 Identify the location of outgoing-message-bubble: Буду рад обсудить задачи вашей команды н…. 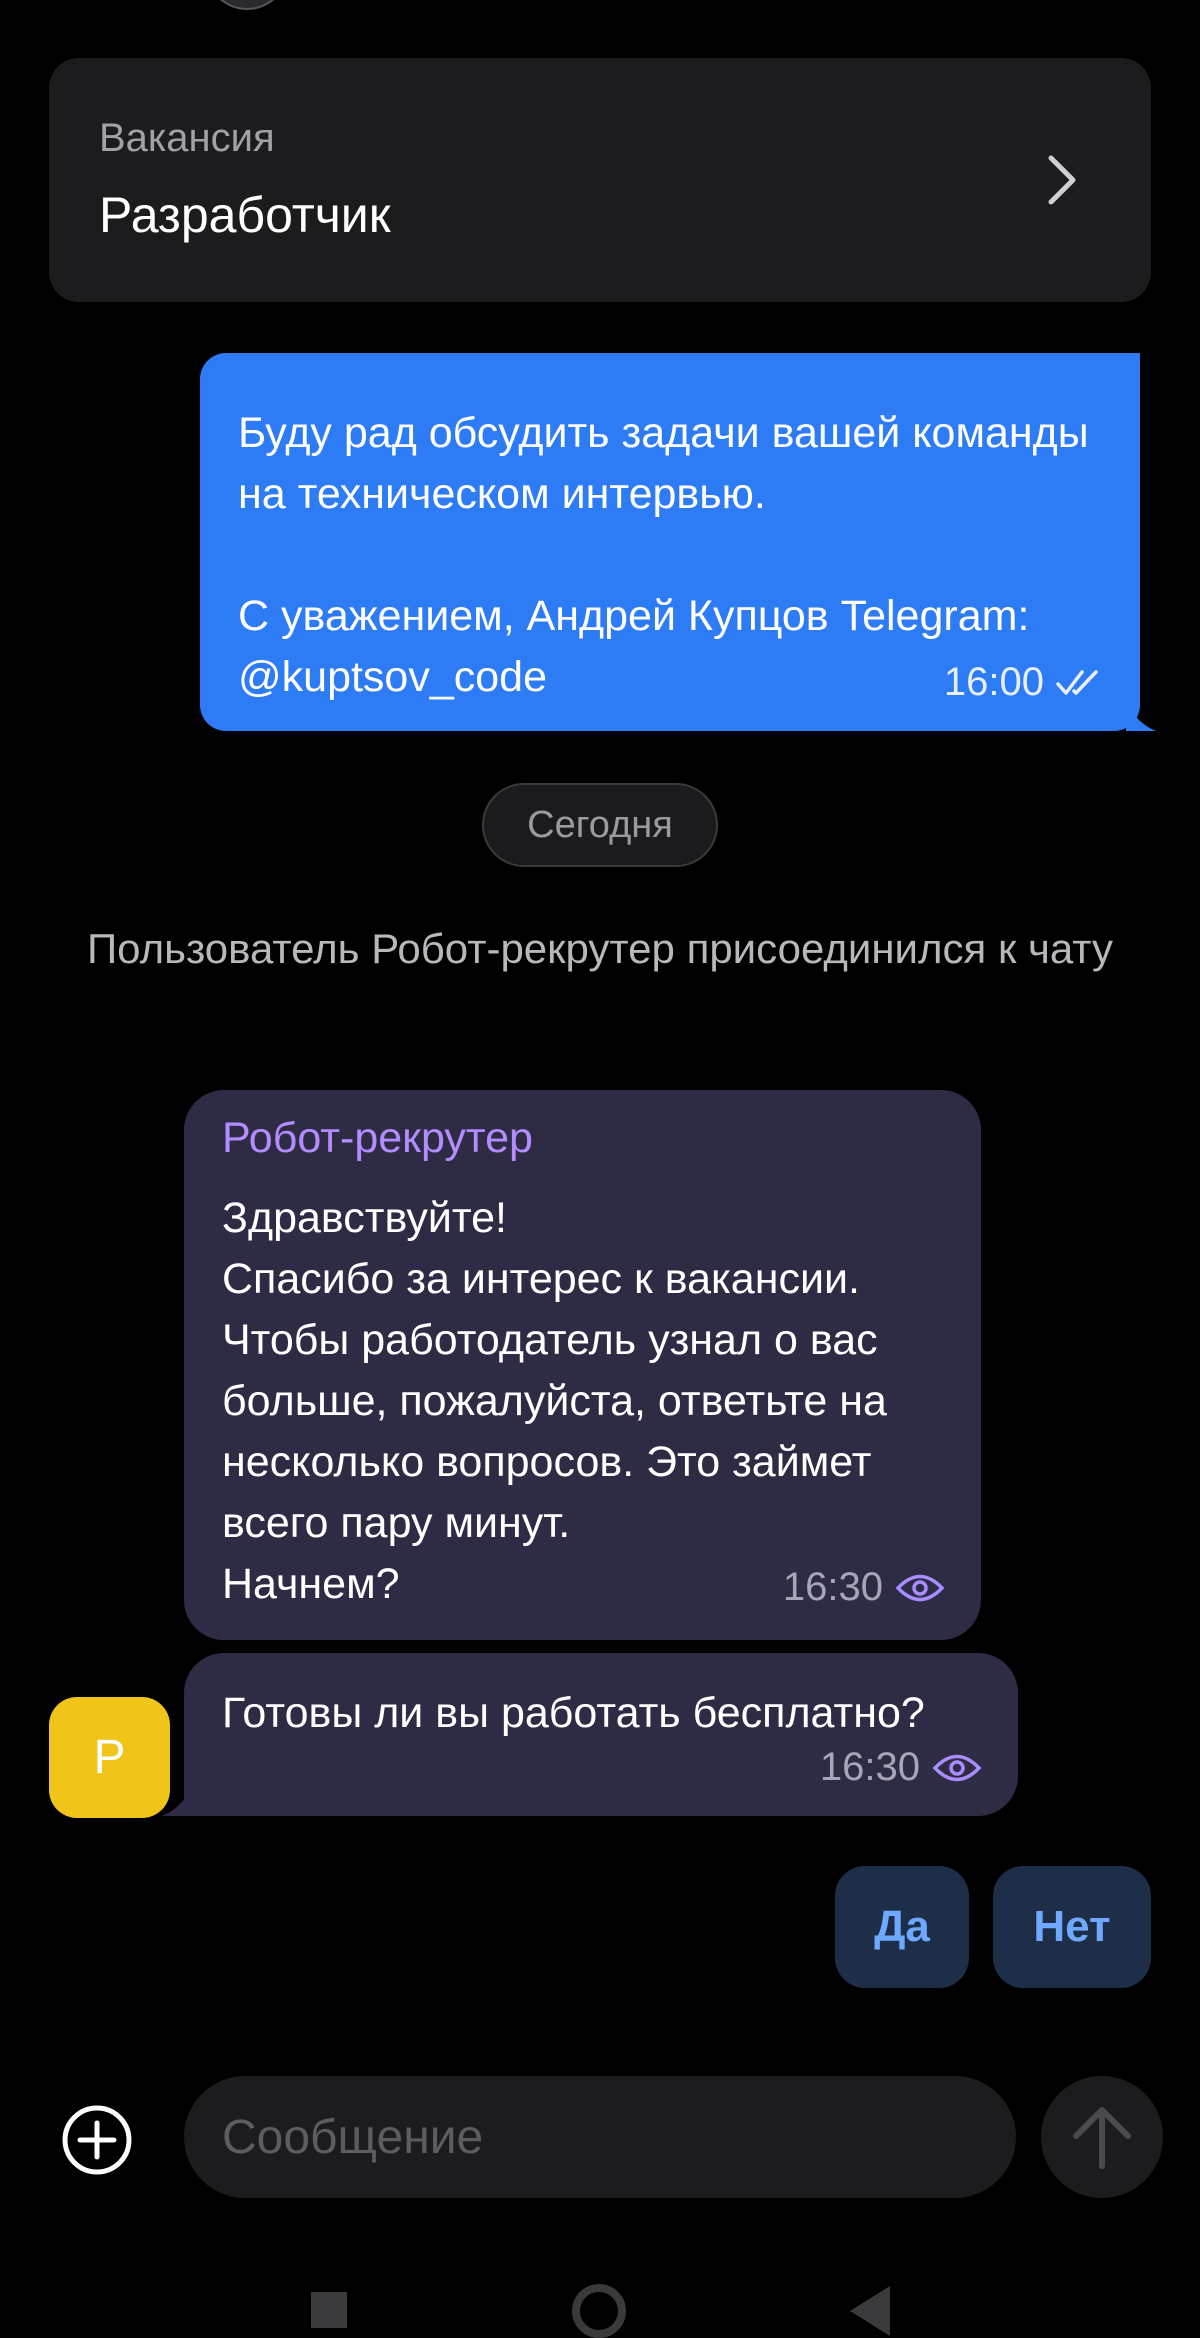
(678, 542).